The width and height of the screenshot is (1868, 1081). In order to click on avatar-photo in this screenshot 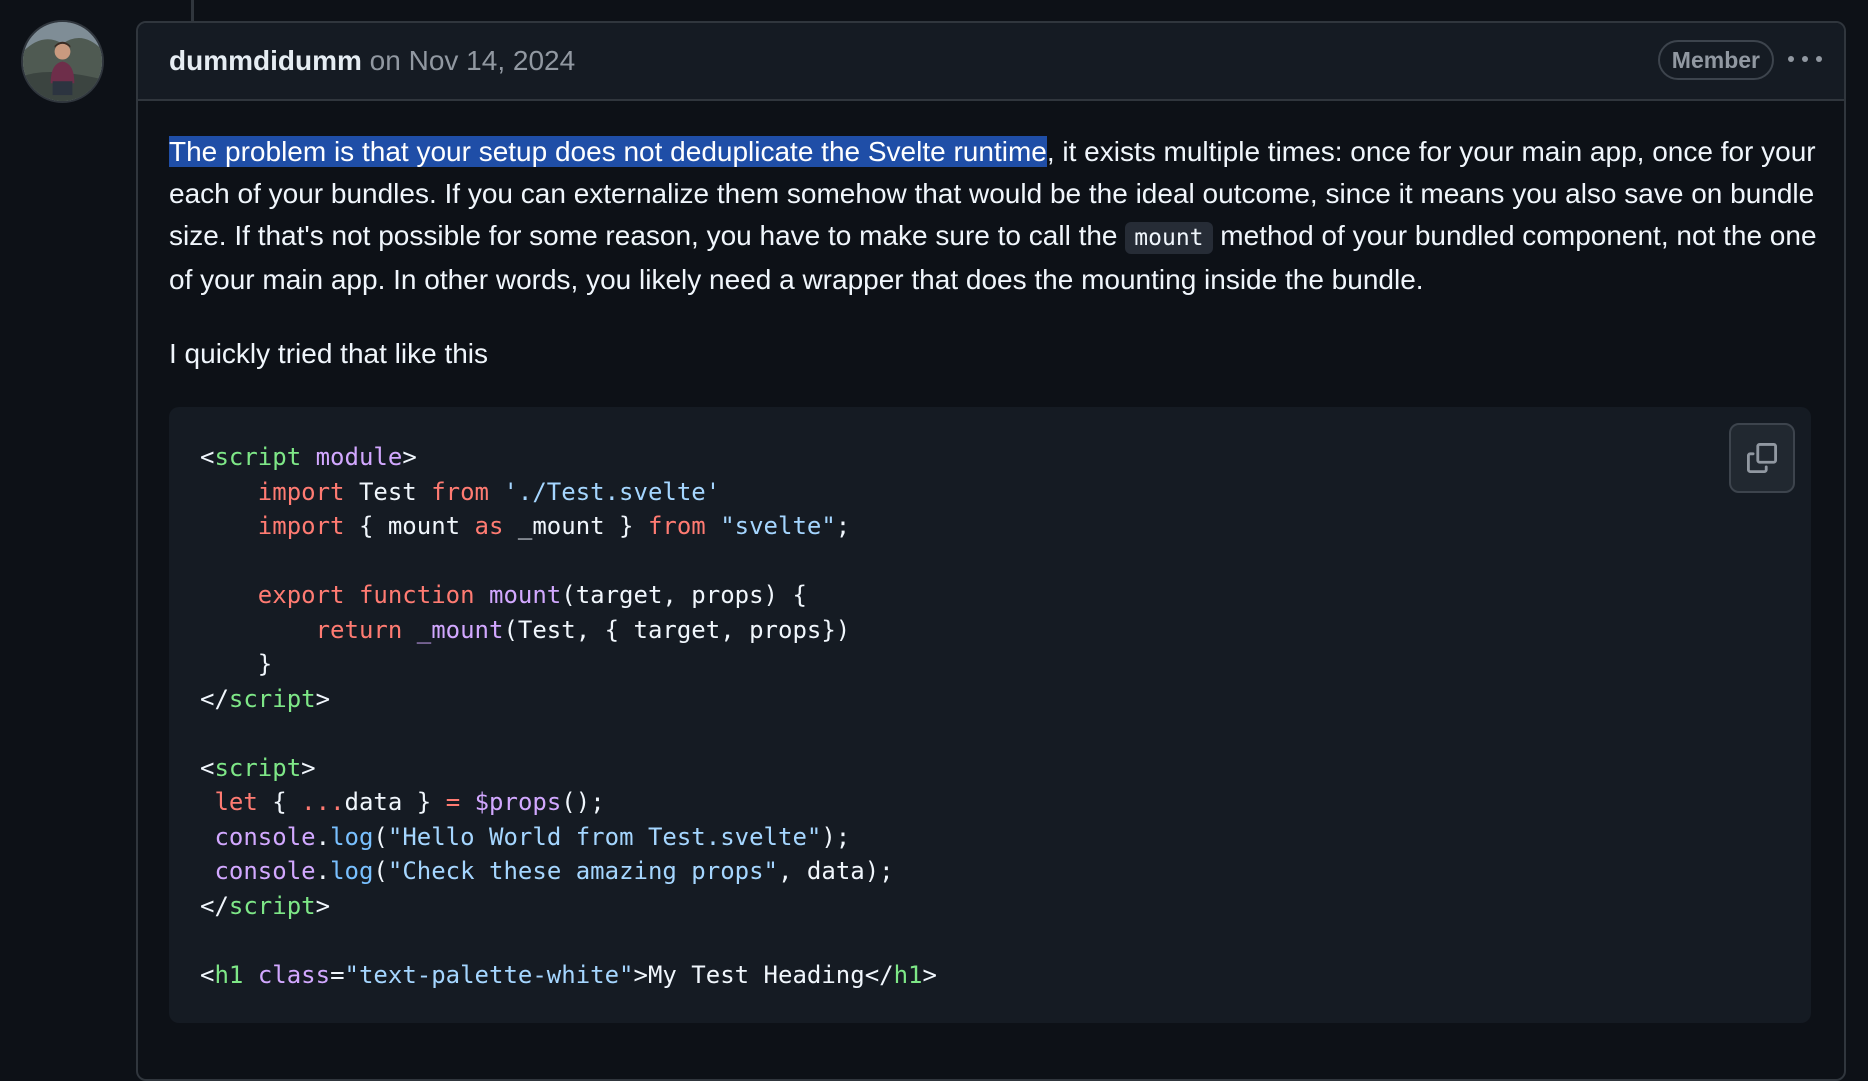, I will do `click(62, 61)`.